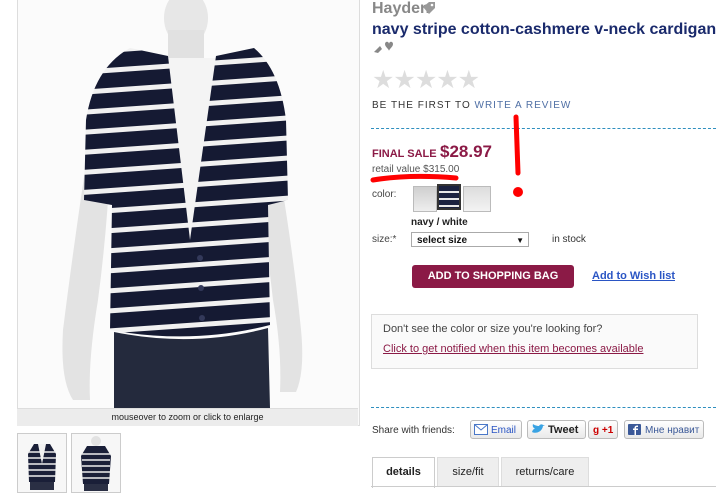 The width and height of the screenshot is (716, 495). What do you see at coordinates (518, 155) in the screenshot?
I see `red-exclamation-annotation` at bounding box center [518, 155].